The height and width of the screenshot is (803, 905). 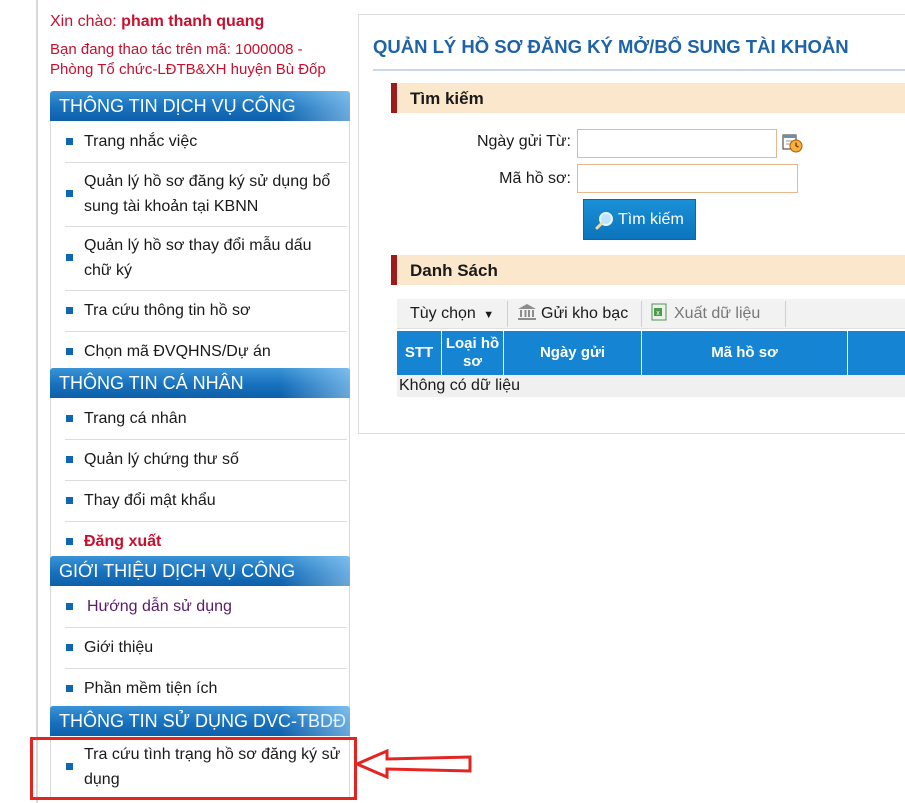 I want to click on code-input, so click(x=687, y=178).